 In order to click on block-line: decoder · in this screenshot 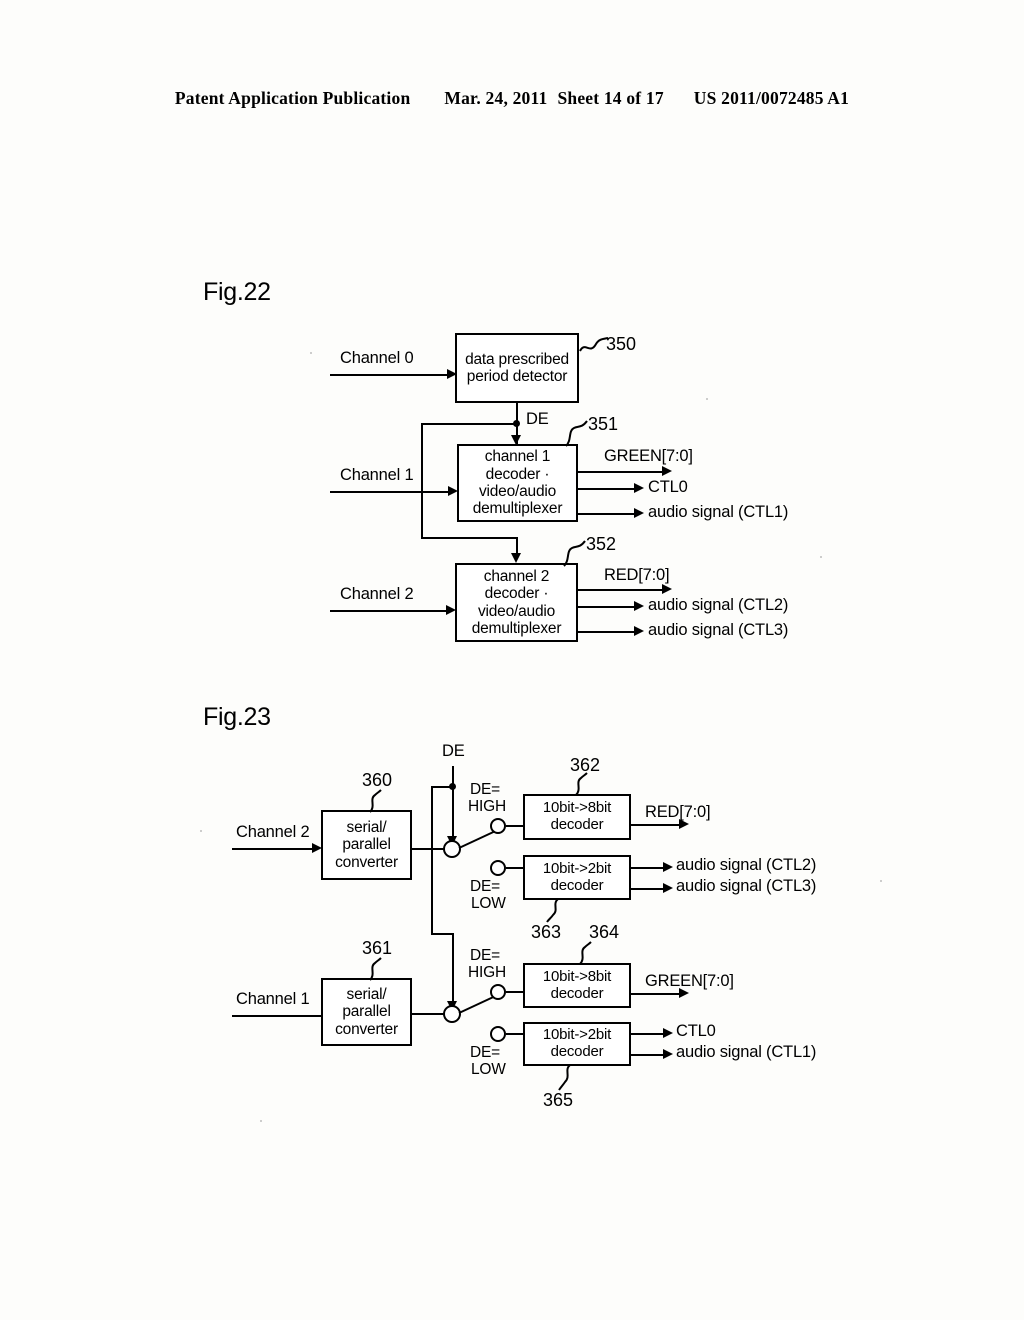, I will do `click(517, 474)`.